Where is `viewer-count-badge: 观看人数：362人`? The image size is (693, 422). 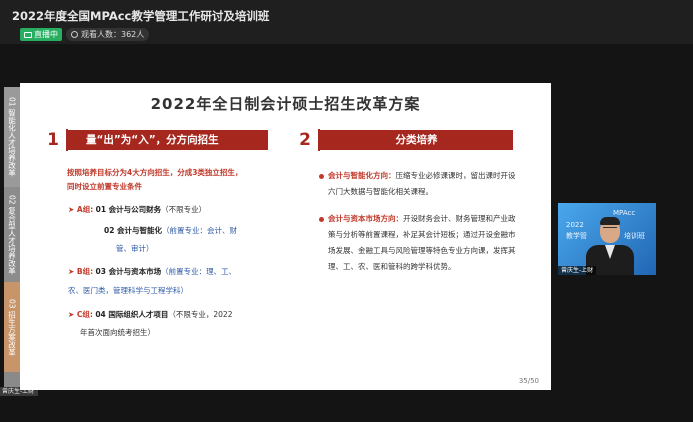 viewer-count-badge: 观看人数：362人 is located at coordinates (108, 34).